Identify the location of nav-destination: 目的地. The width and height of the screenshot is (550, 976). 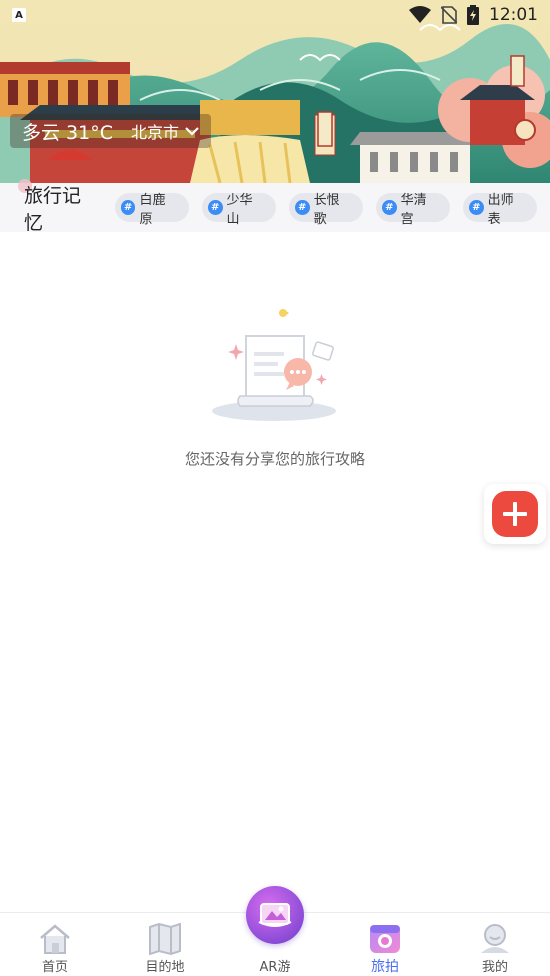
(165, 944).